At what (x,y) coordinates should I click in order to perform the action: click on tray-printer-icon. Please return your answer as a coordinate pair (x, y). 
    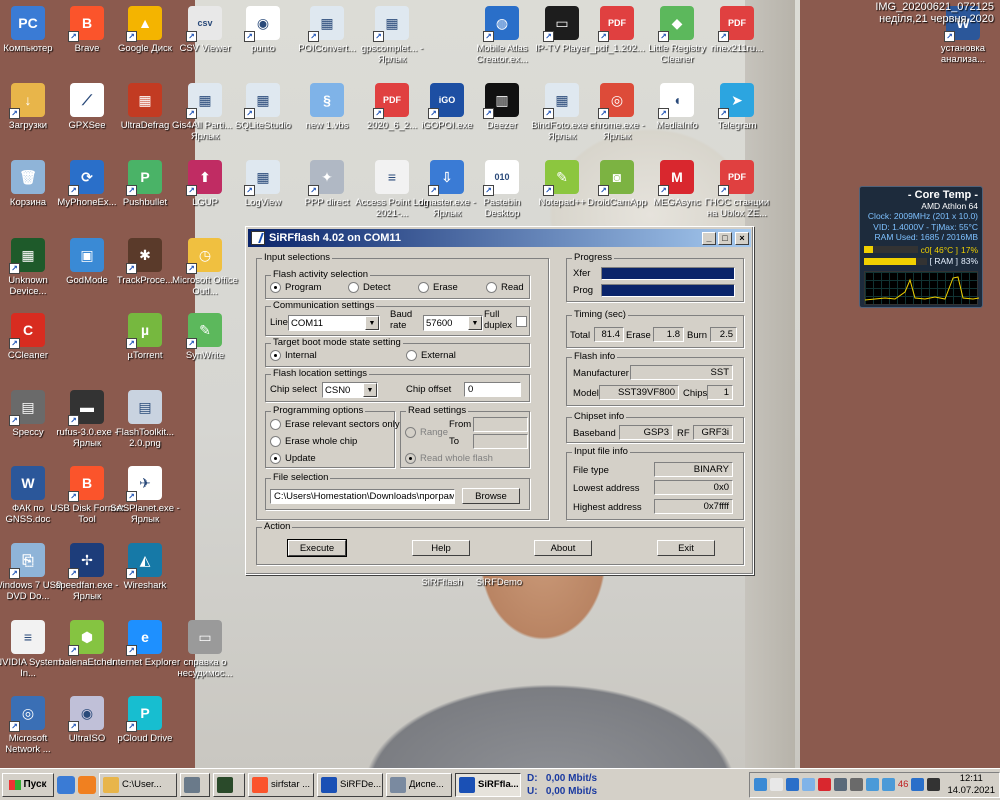
    Looking at the image, I should click on (856, 784).